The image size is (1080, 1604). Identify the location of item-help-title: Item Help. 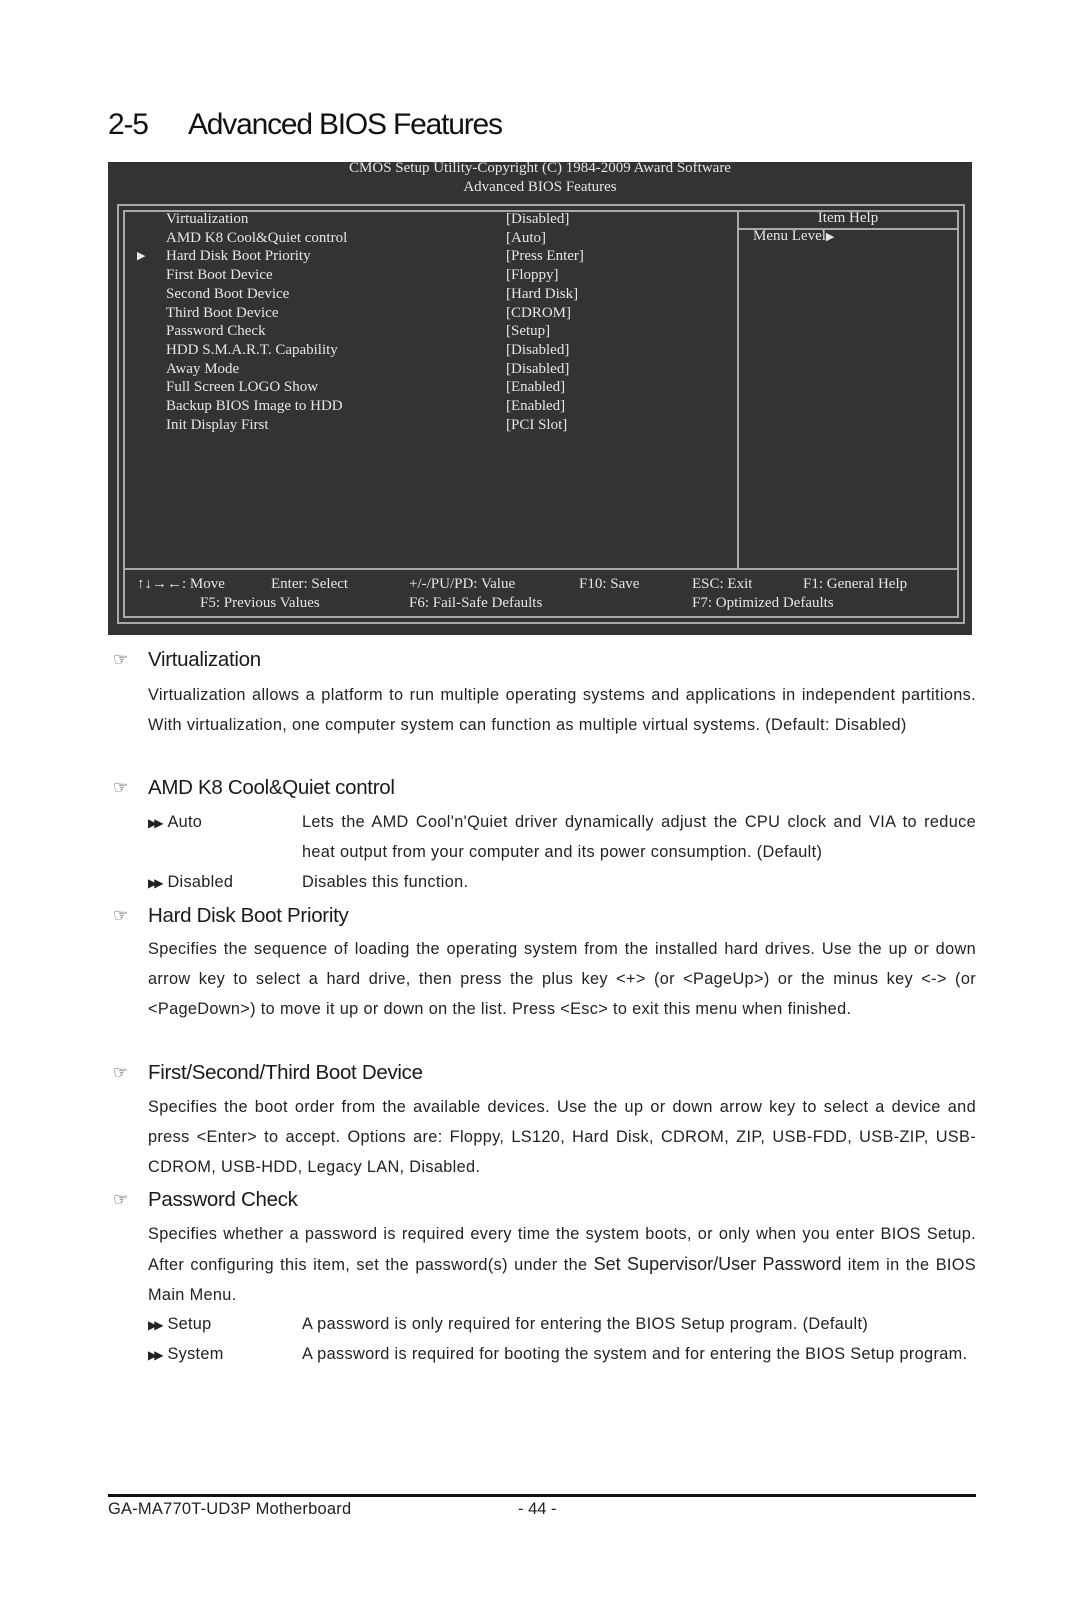
(848, 218).